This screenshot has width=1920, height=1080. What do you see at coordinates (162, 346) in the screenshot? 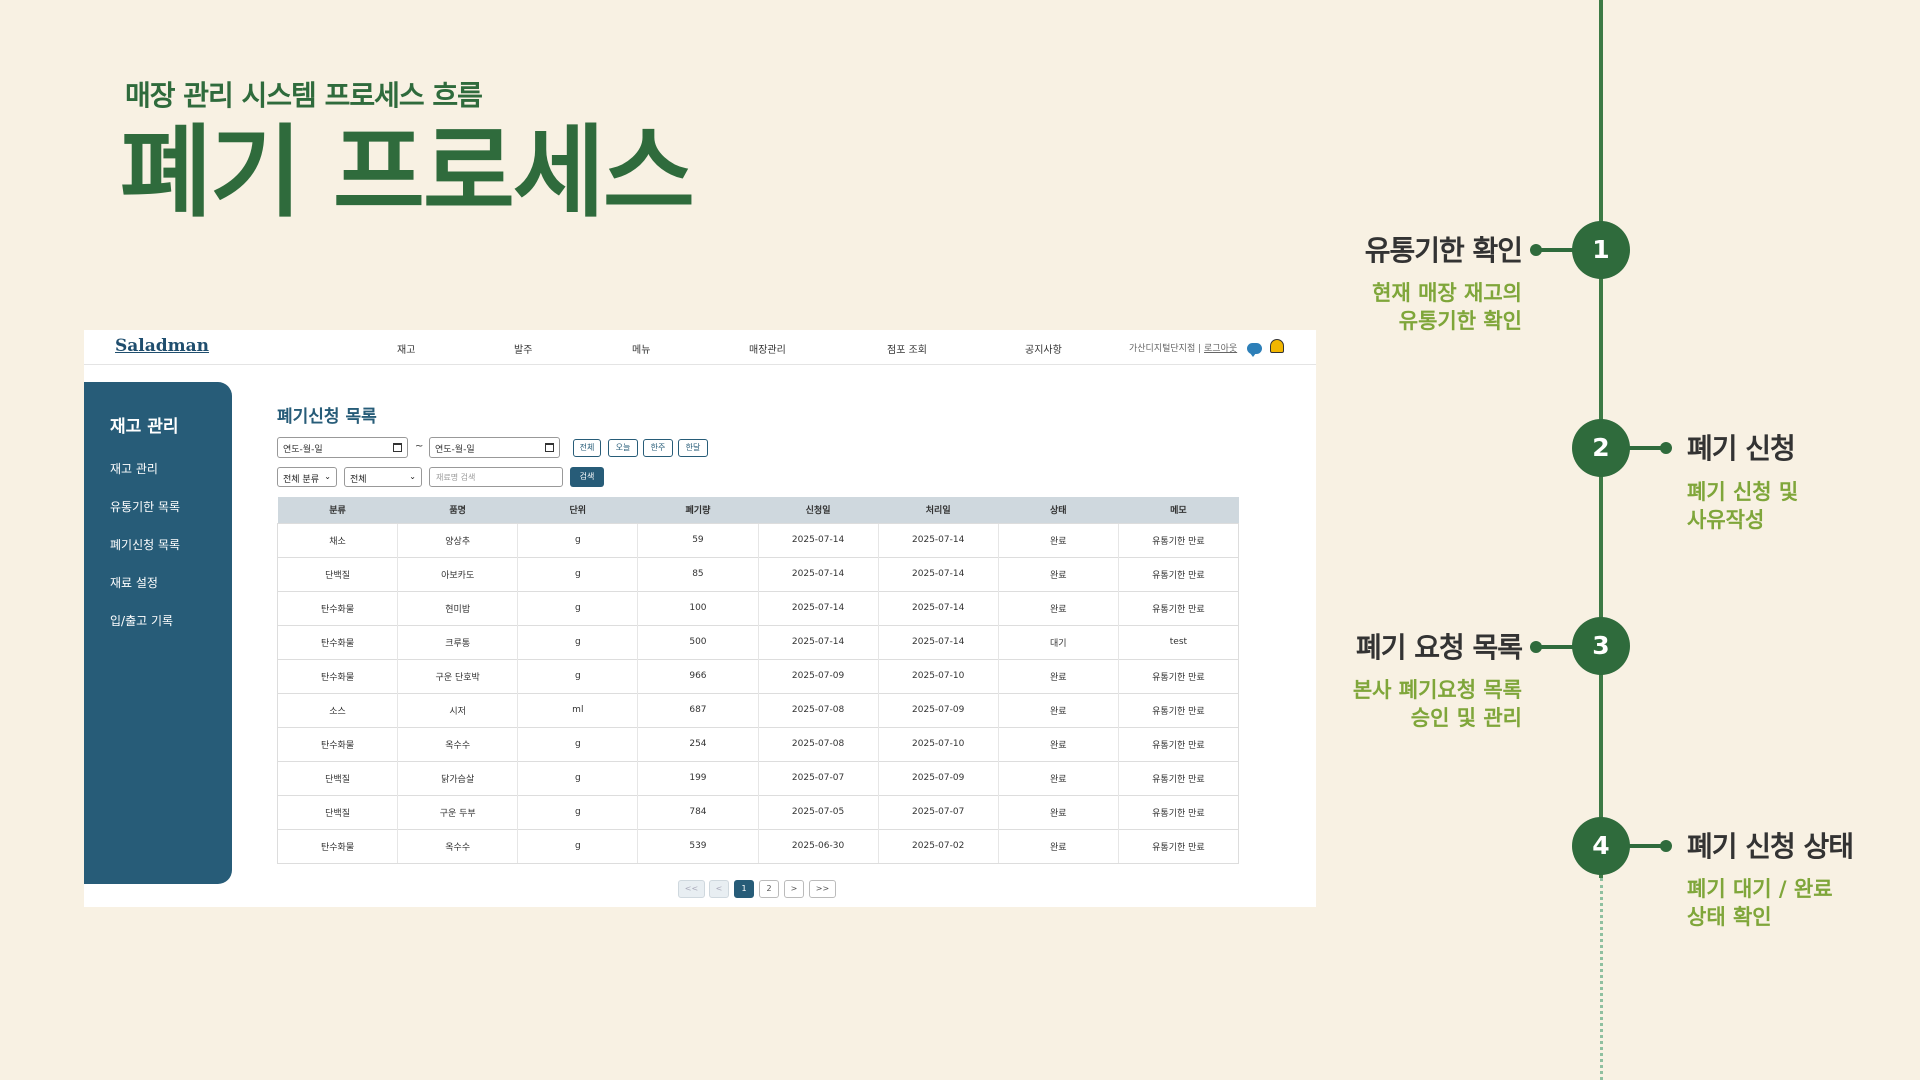
I see `logo: Saladman` at bounding box center [162, 346].